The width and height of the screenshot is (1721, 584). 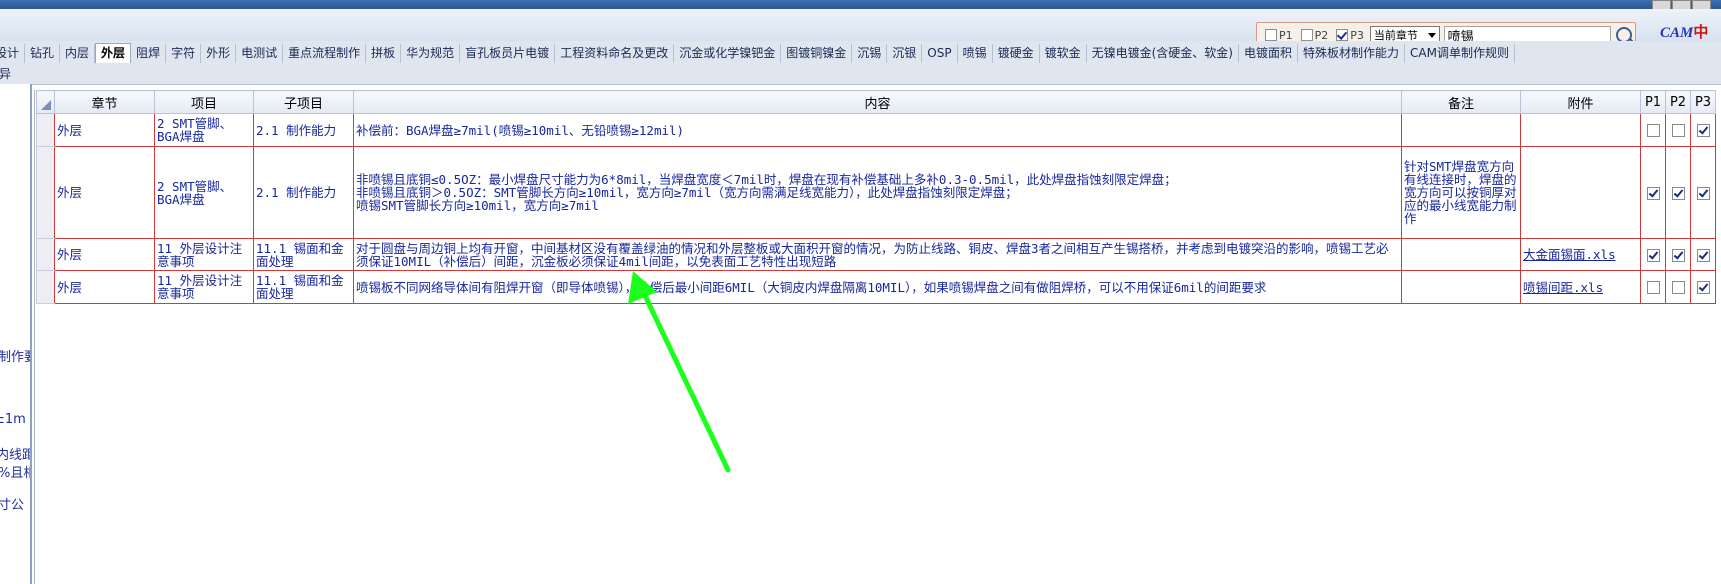 What do you see at coordinates (642, 287) in the screenshot?
I see `arrow-head` at bounding box center [642, 287].